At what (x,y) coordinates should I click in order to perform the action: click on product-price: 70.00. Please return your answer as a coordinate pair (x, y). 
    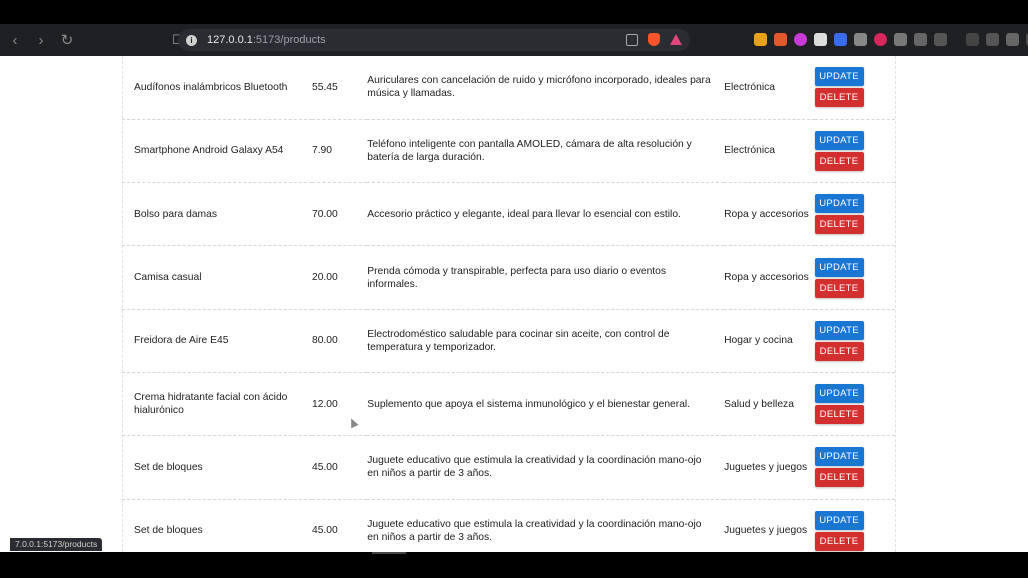
    Looking at the image, I should click on (324, 214).